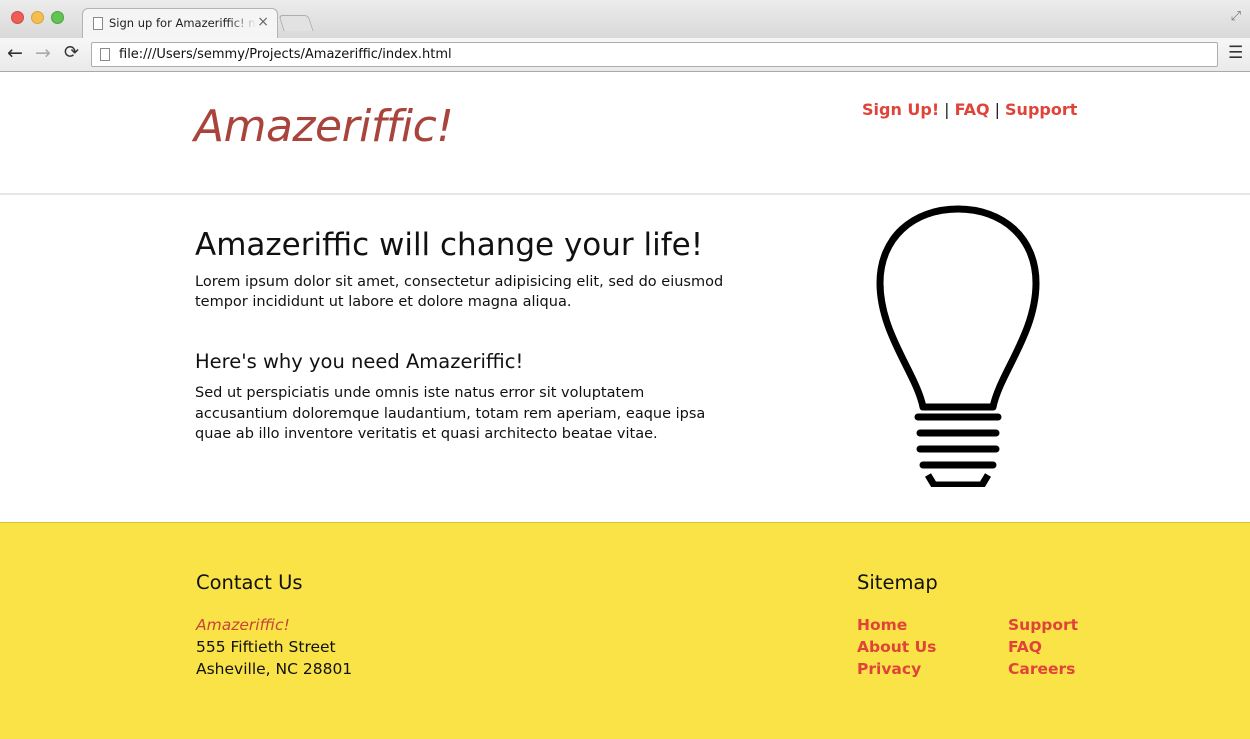 The height and width of the screenshot is (739, 1250). I want to click on sitemap-careers-link: Careers, so click(1041, 669).